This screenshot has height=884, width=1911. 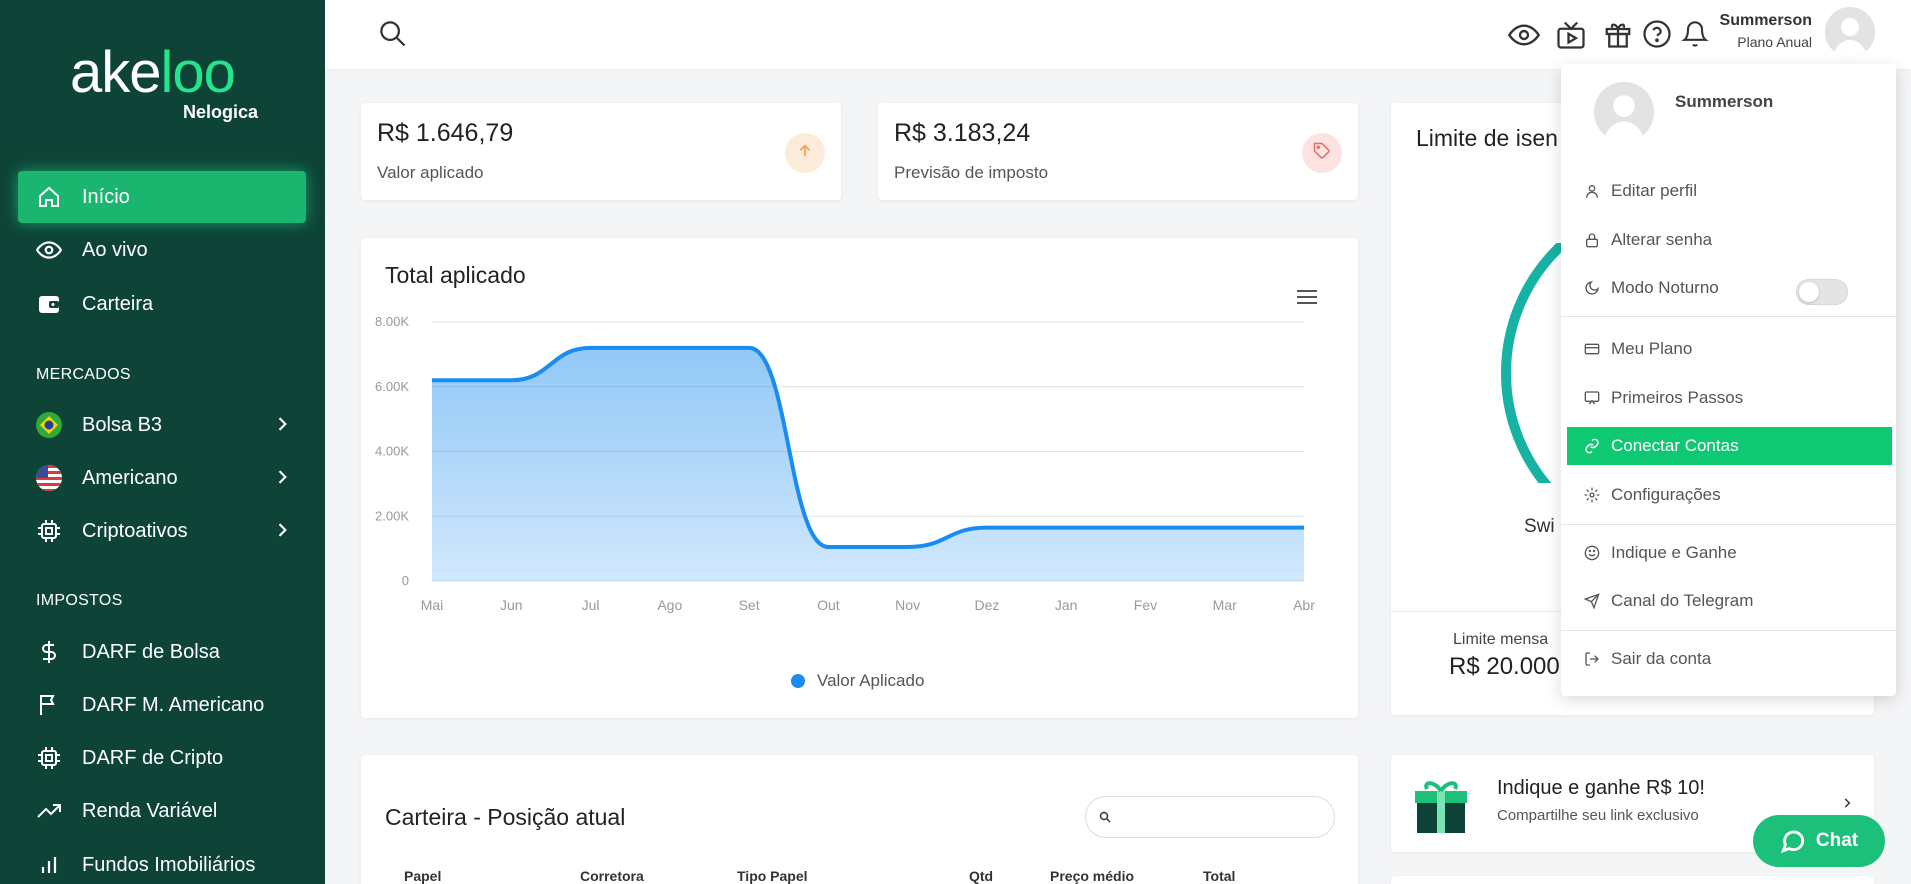 I want to click on y-tick-label: 0, so click(x=405, y=580).